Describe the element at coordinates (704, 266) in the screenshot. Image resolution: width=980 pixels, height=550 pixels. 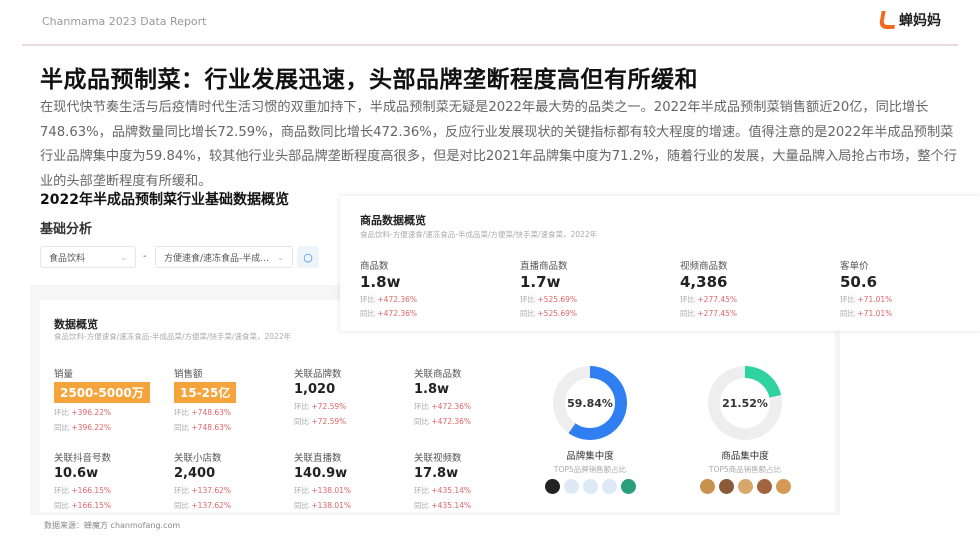
I see `metric-label: 视频商品数` at that location.